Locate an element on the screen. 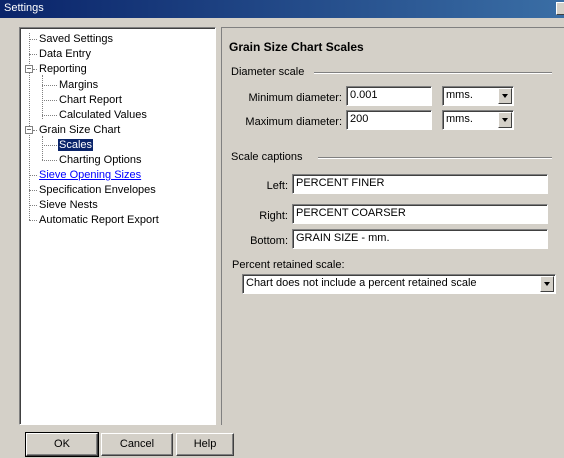 The width and height of the screenshot is (564, 458). tree-item-calculated-values: Calculated Values is located at coordinates (103, 115).